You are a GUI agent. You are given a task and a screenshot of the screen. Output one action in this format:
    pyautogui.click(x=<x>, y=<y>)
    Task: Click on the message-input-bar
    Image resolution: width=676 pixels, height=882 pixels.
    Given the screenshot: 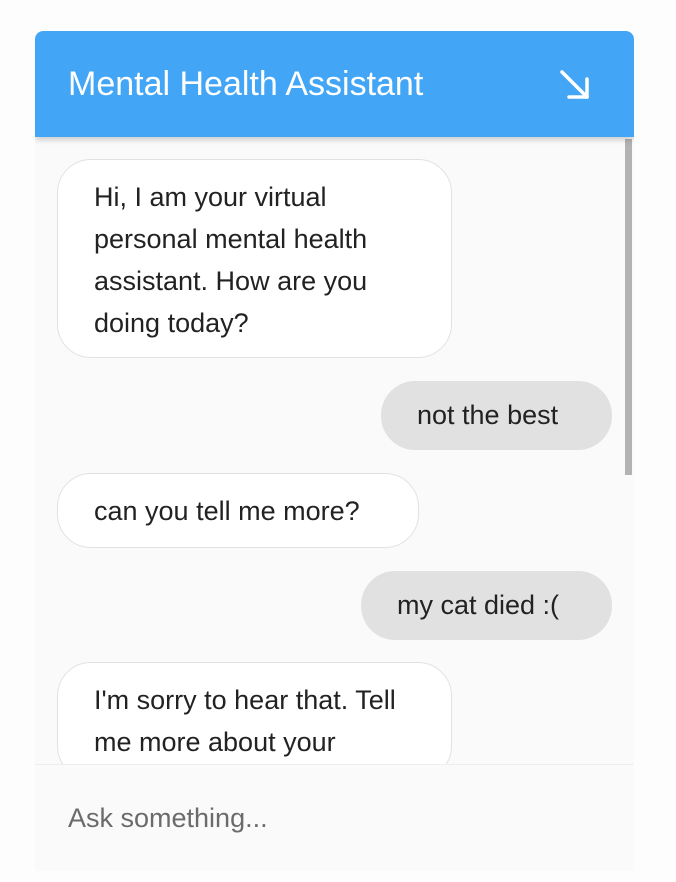 What is the action you would take?
    pyautogui.click(x=334, y=817)
    